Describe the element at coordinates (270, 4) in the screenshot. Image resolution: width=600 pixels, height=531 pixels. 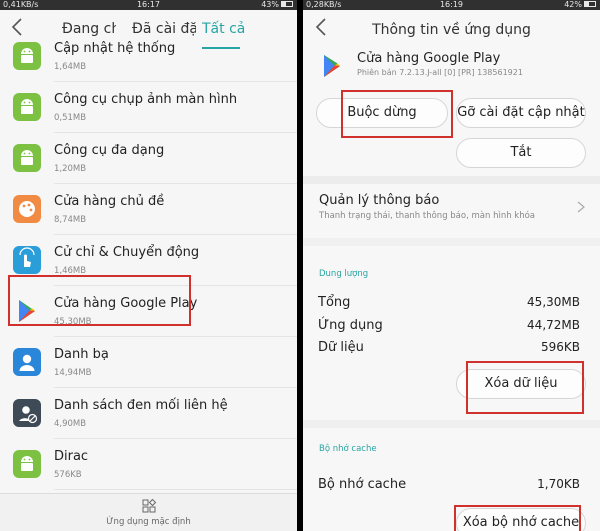
I see `battery-percent: 43%` at that location.